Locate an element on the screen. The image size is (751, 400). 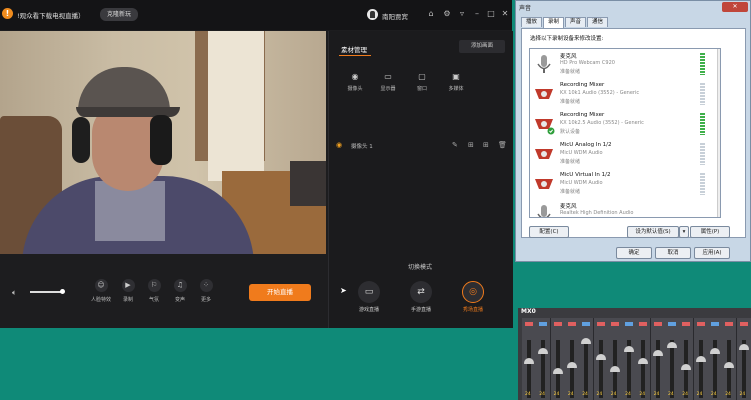
tool-voice-change: ♫ 变声 is located at coordinates (180, 291).